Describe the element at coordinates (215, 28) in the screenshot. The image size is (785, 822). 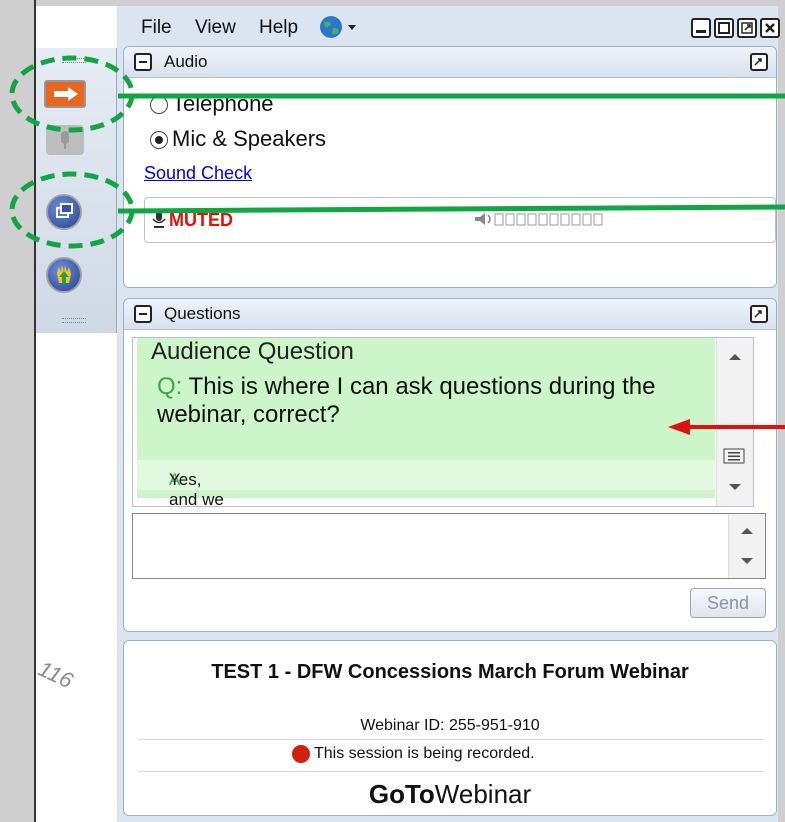
I see `menu-view: View` at that location.